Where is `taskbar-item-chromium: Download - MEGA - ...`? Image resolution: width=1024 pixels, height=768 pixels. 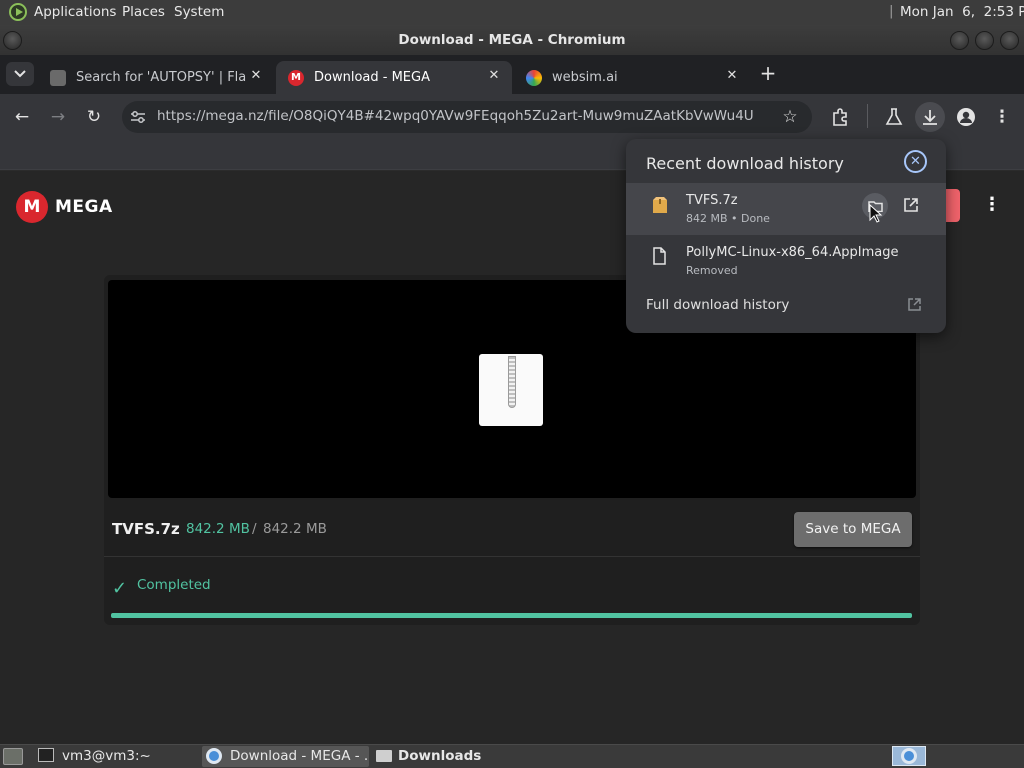 taskbar-item-chromium: Download - MEGA - ... is located at coordinates (285, 756).